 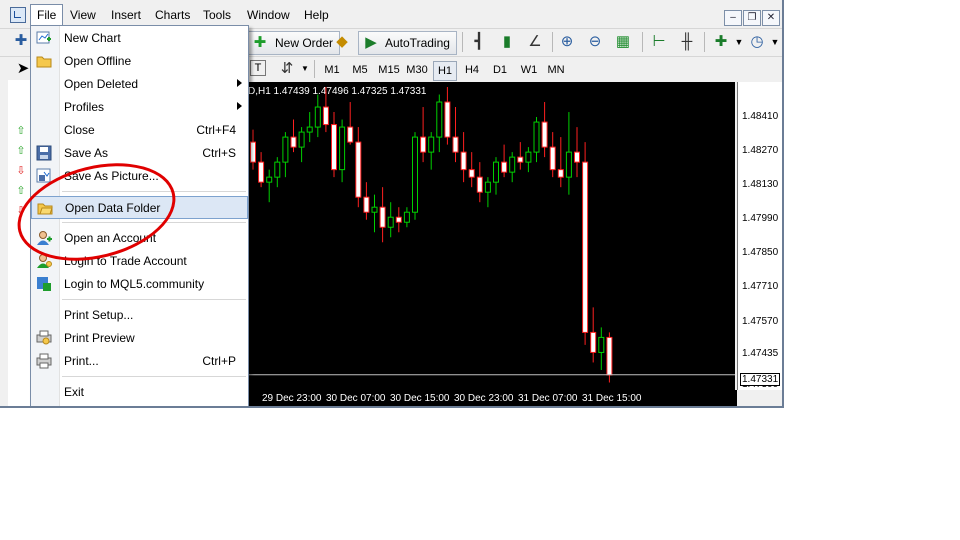 What do you see at coordinates (21, 171) in the screenshot?
I see `down-arrow-icon: ⇩` at bounding box center [21, 171].